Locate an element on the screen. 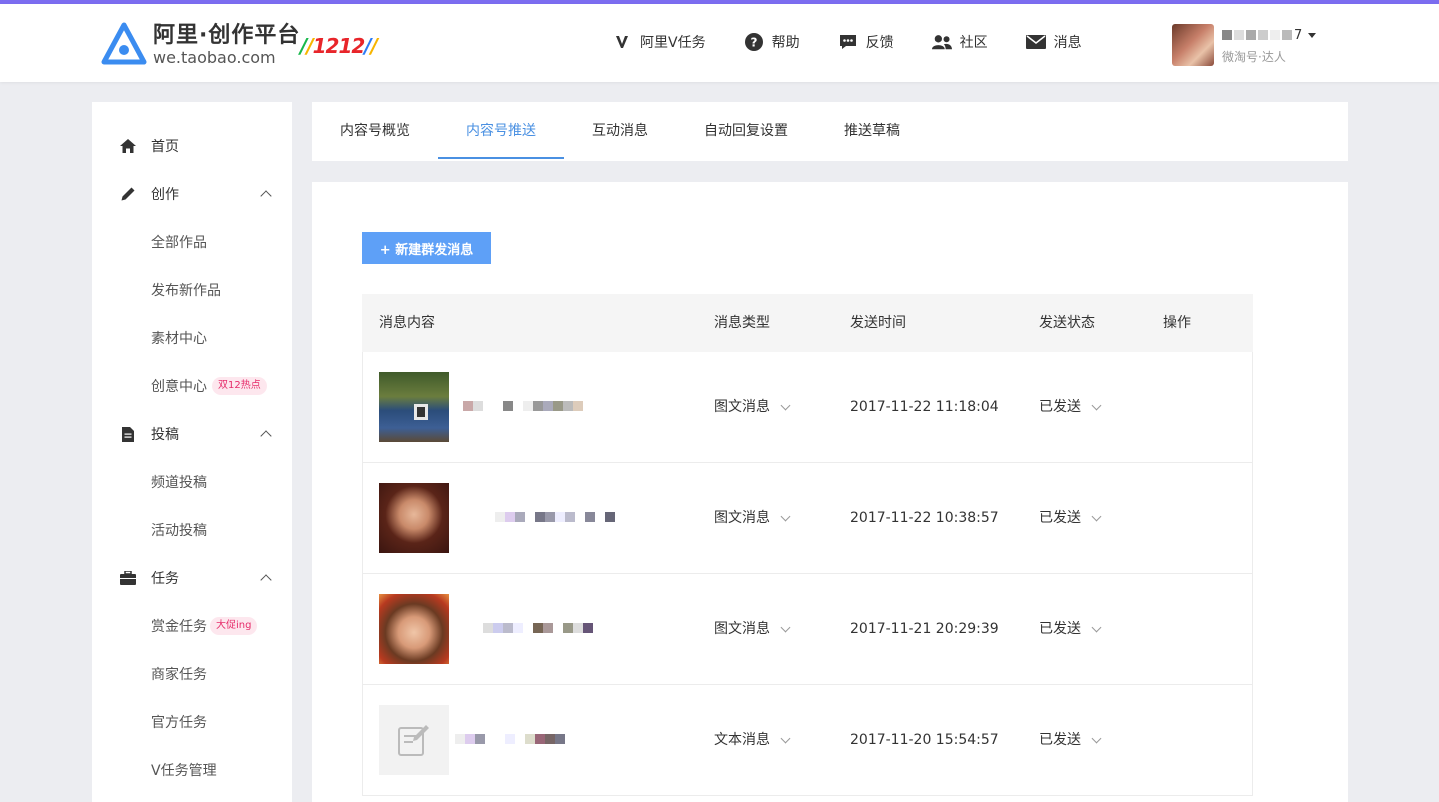 This screenshot has width=1439, height=802. sidebar-item-label: 全部作品 is located at coordinates (179, 243).